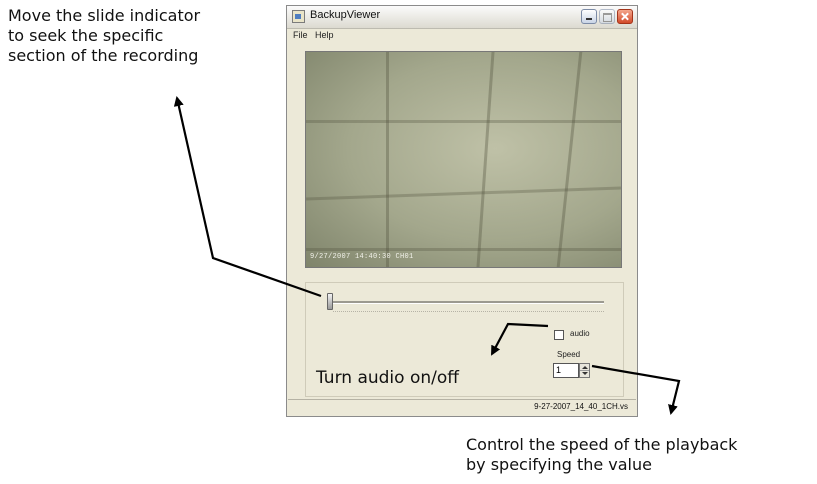 The image size is (817, 484). What do you see at coordinates (636, 389) in the screenshot?
I see `arrow-speed` at bounding box center [636, 389].